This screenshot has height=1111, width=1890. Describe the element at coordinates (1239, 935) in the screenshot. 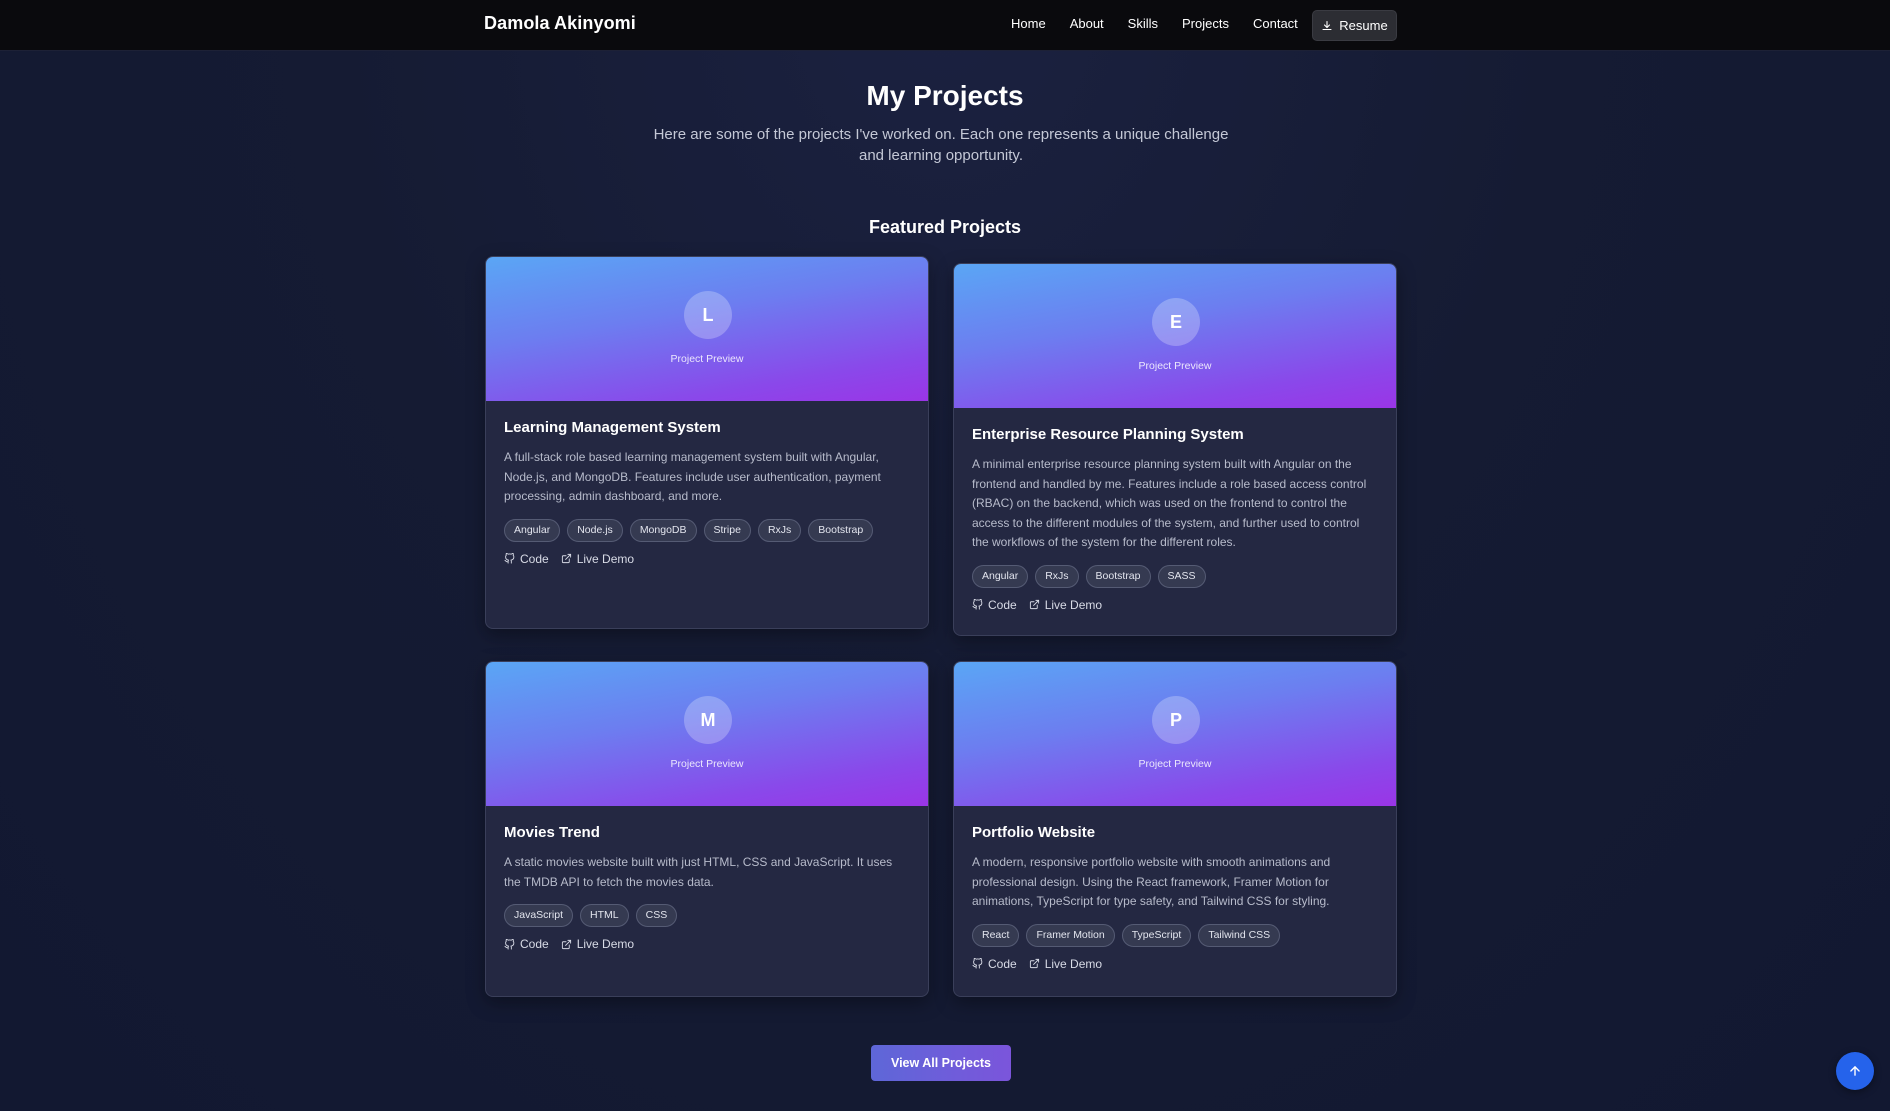

I see `tech-tag: Tailwind CSS` at that location.